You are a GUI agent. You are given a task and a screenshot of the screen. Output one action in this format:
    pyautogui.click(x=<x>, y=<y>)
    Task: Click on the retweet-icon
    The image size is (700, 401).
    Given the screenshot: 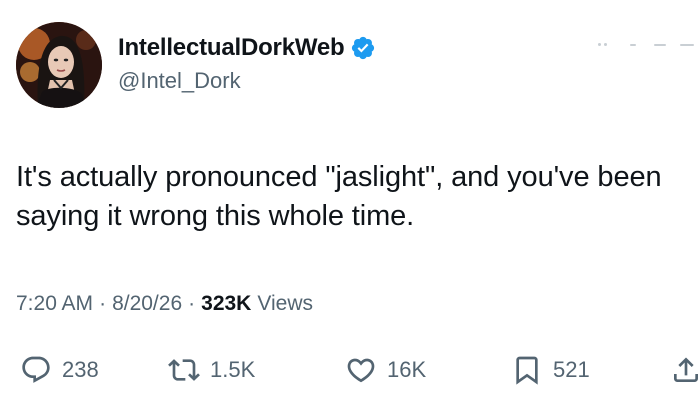 What is the action you would take?
    pyautogui.click(x=184, y=370)
    